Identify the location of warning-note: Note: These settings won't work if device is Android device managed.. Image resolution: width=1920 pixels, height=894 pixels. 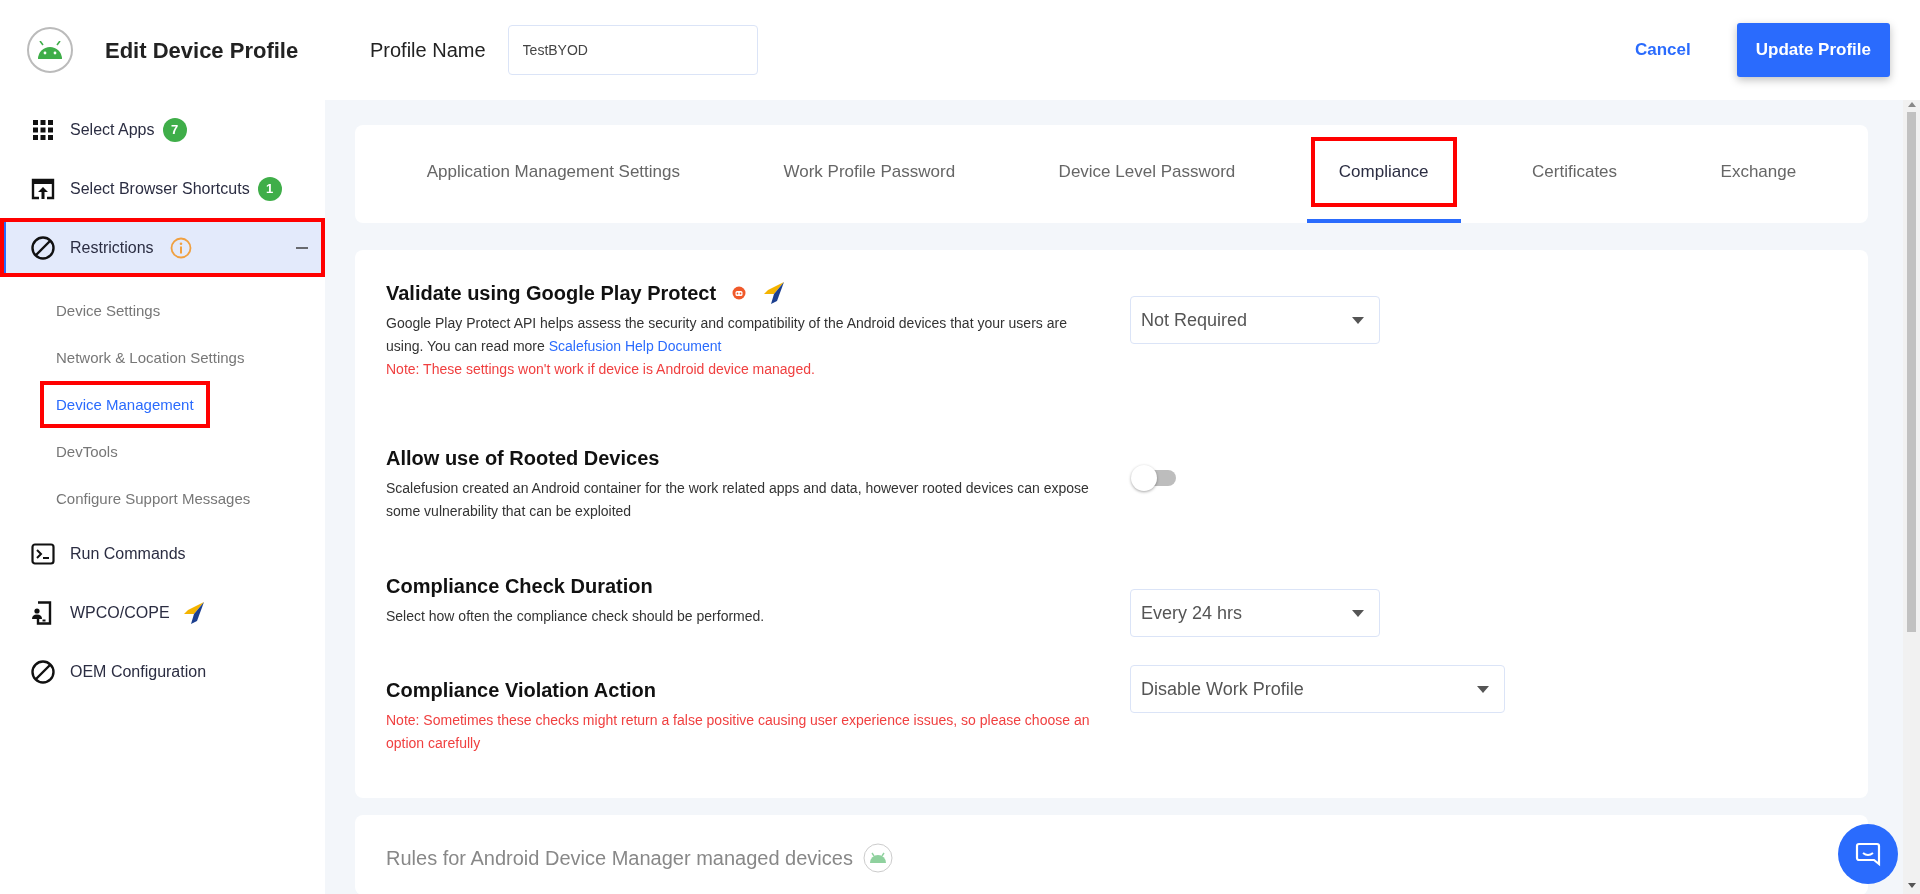
(601, 369).